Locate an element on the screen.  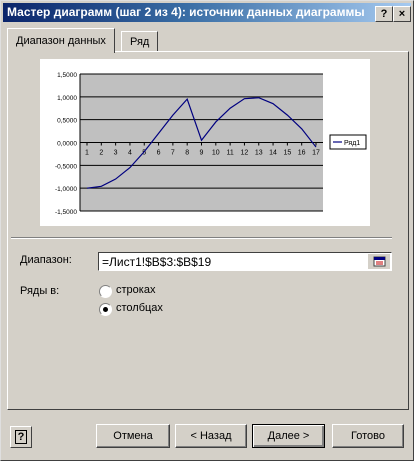
help-icon: ? is located at coordinates (21, 437).